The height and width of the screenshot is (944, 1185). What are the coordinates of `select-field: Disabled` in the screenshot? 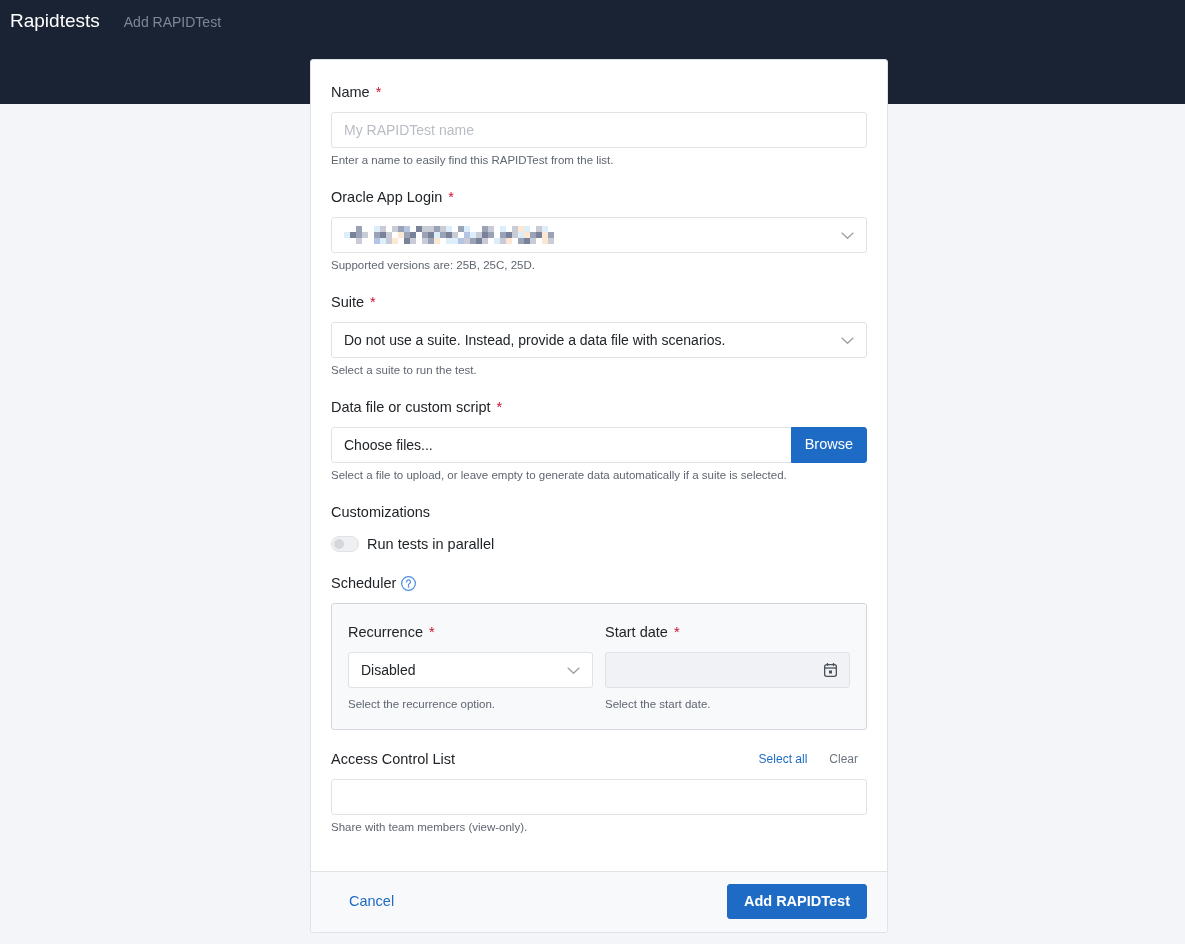 It's located at (470, 670).